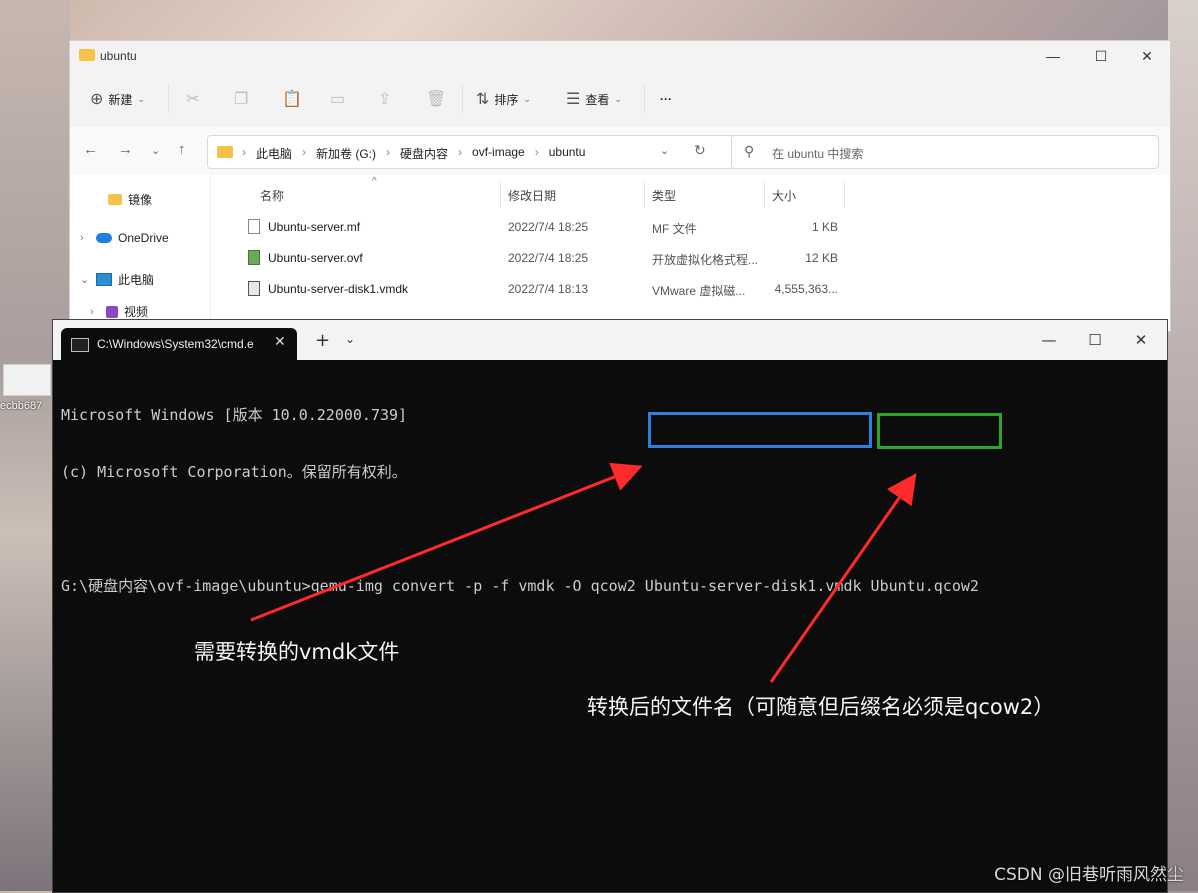 The image size is (1198, 893). I want to click on navigation-pane: 镜像 › OneDrive ⌄ 此电脑 › 视频, so click(140, 253).